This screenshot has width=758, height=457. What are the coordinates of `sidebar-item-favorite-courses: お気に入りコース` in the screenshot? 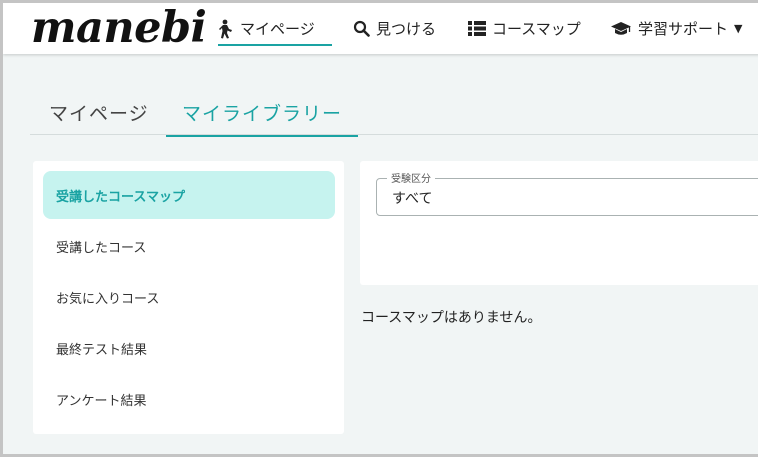 It's located at (189, 297).